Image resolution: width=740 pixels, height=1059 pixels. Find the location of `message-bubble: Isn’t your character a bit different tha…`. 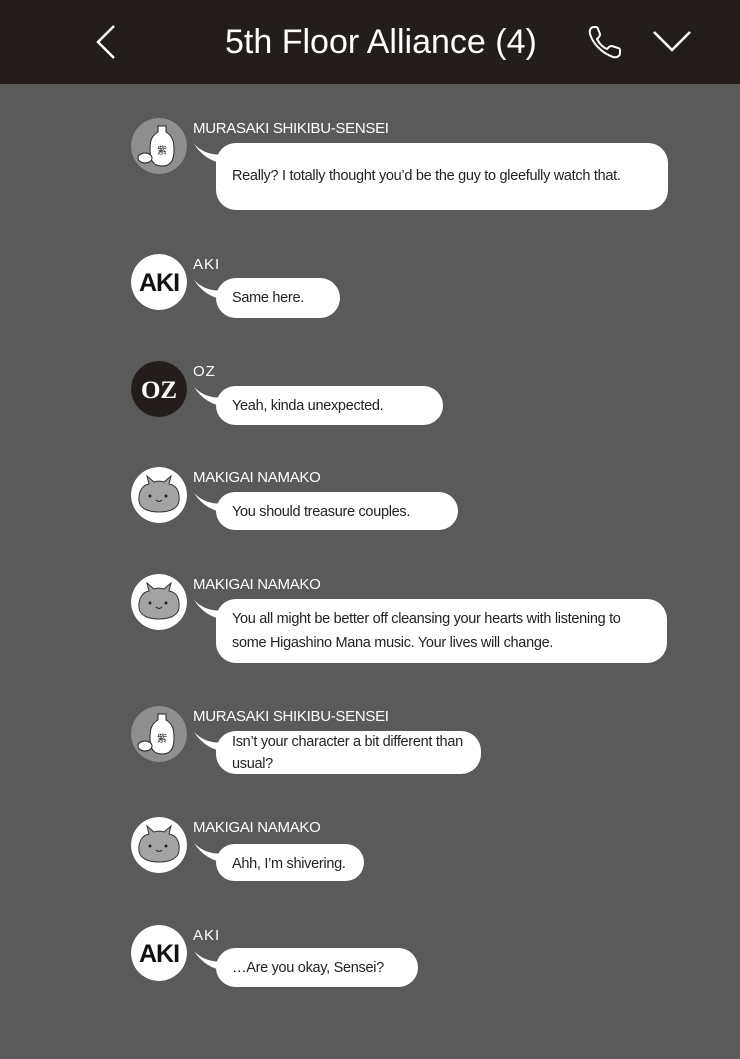

message-bubble: Isn’t your character a bit different tha… is located at coordinates (348, 752).